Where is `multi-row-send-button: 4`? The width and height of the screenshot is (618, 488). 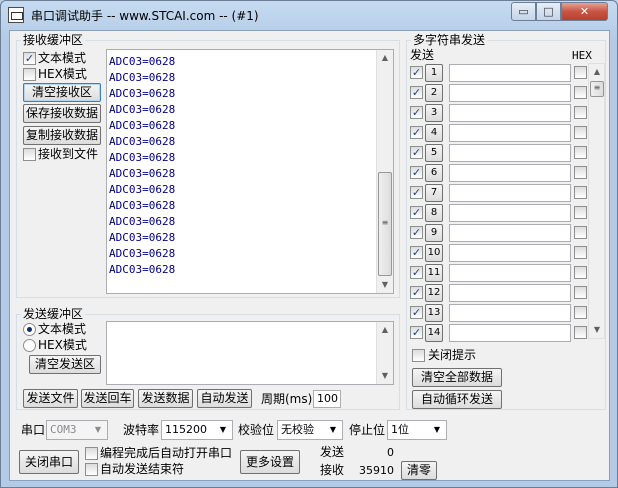 multi-row-send-button: 4 is located at coordinates (434, 133).